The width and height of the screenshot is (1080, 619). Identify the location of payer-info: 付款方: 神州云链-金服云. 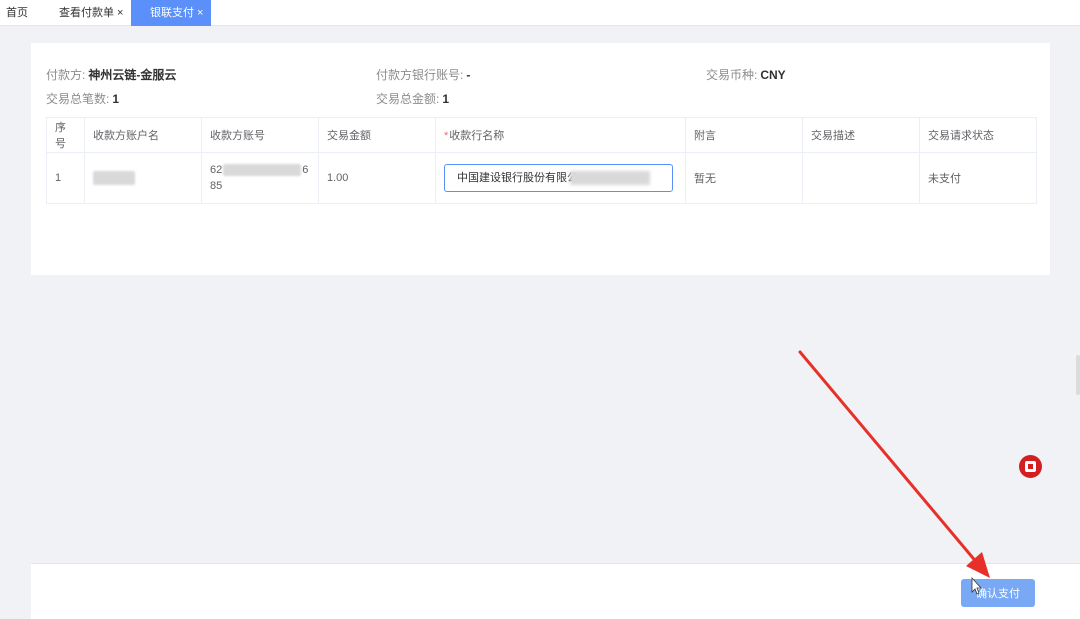
(111, 74).